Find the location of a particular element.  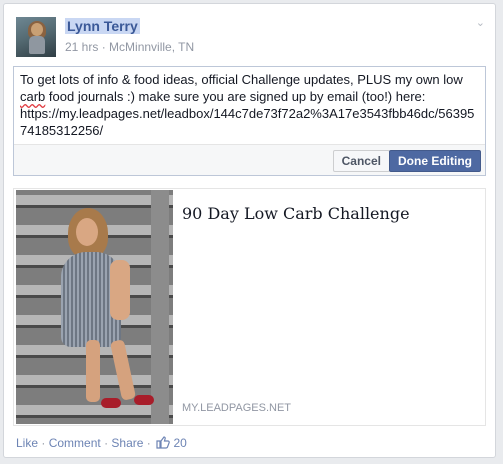

post-time: 21 hrs is located at coordinates (81, 47).